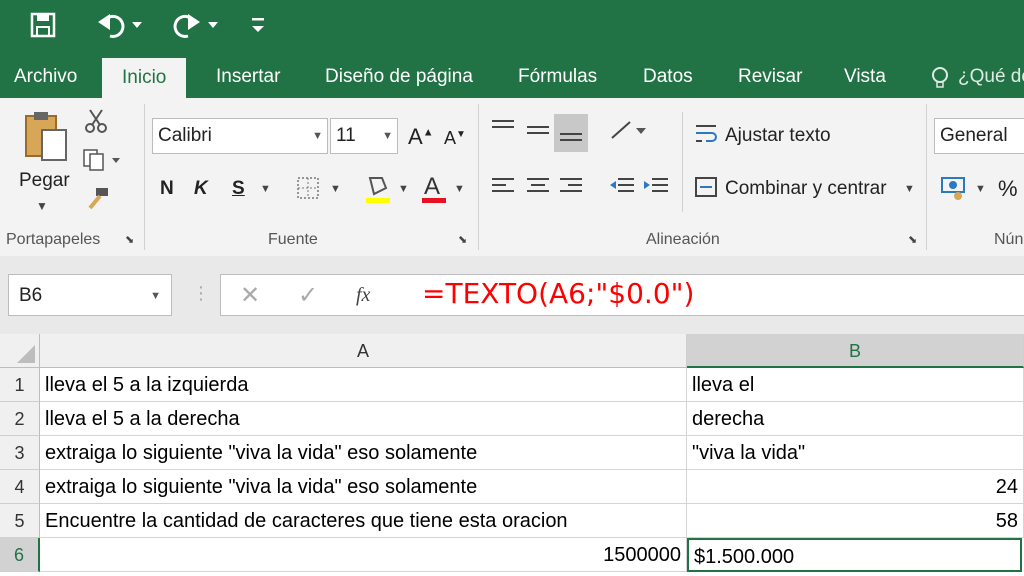  Describe the element at coordinates (855, 351) in the screenshot. I see `column-header-b: B` at that location.